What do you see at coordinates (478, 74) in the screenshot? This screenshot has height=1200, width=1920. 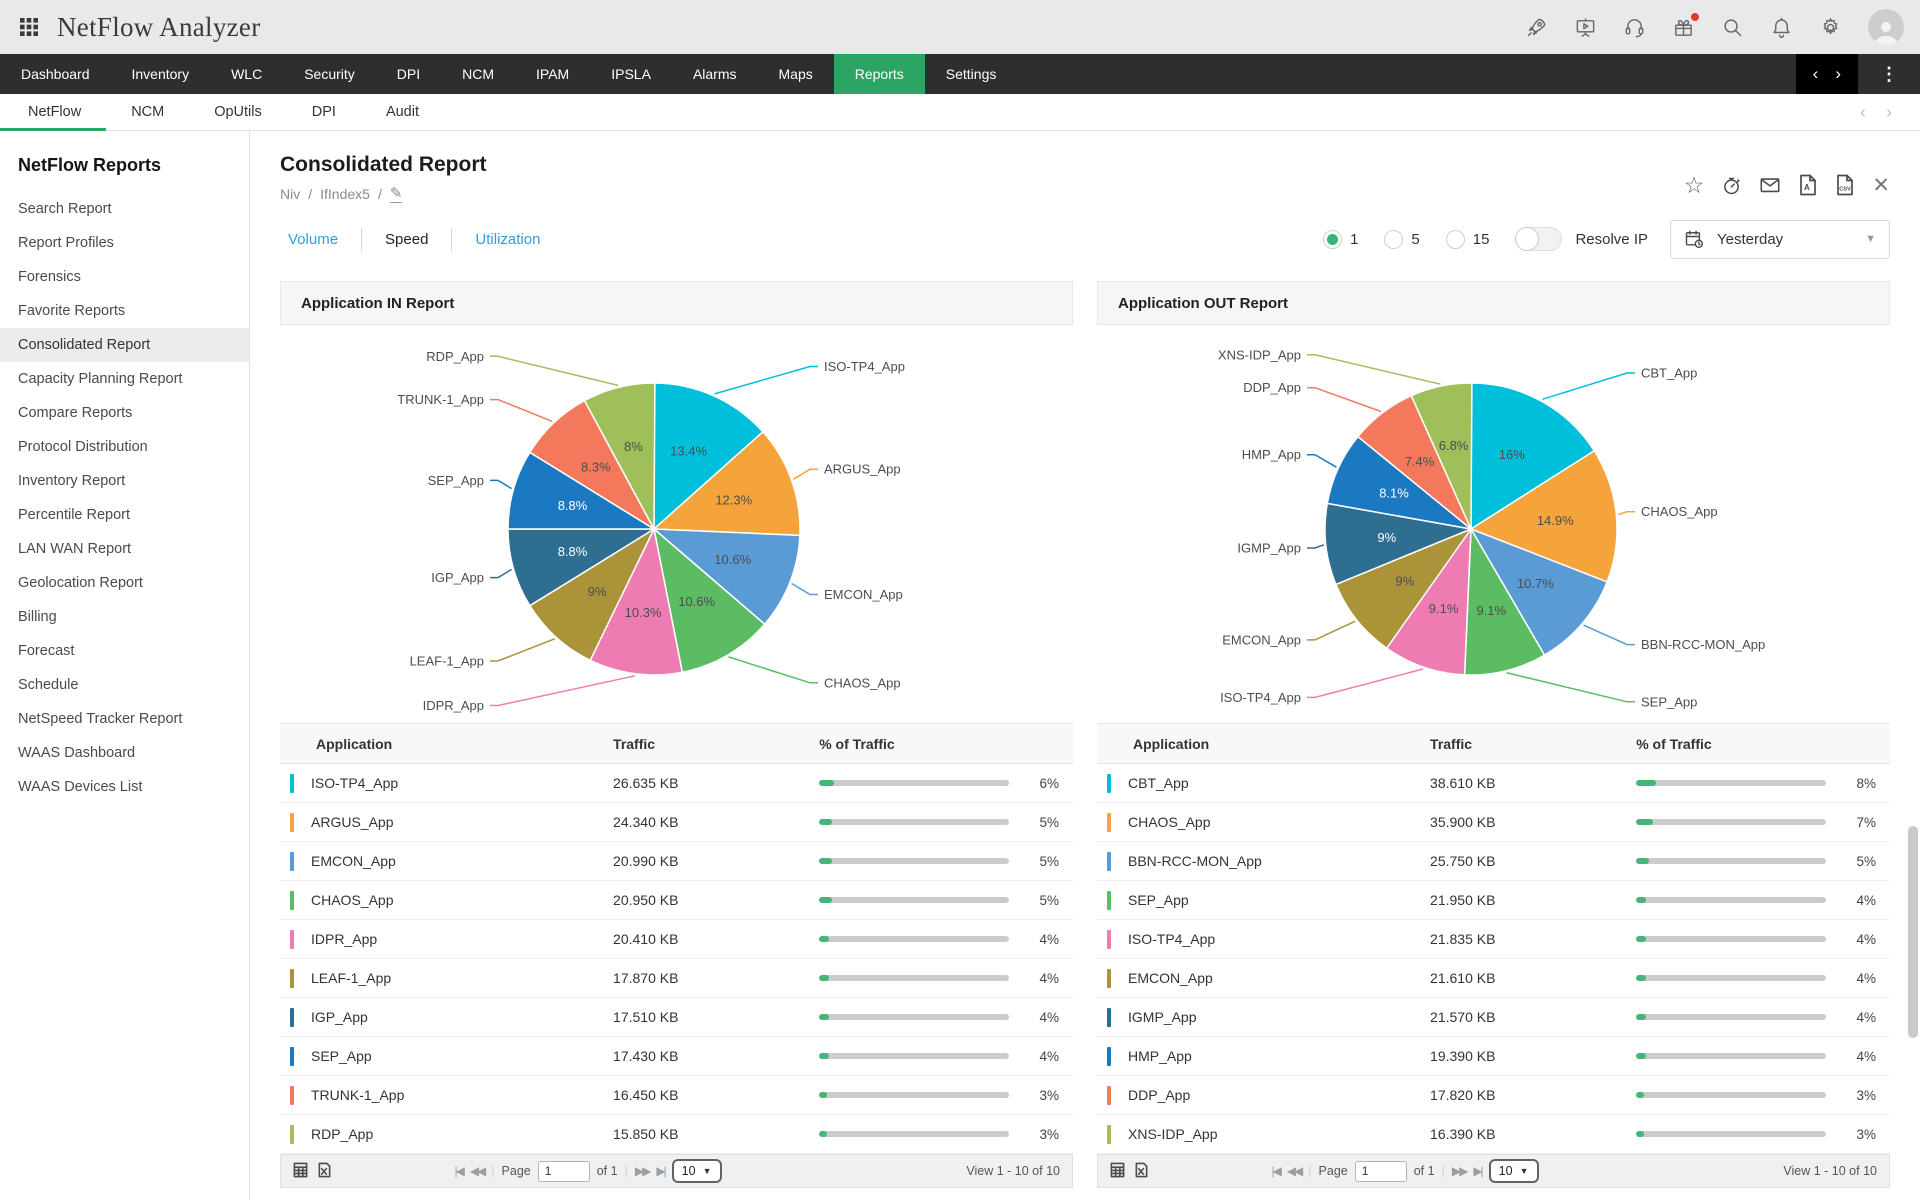 I see `main-nav-ncm: NCM` at bounding box center [478, 74].